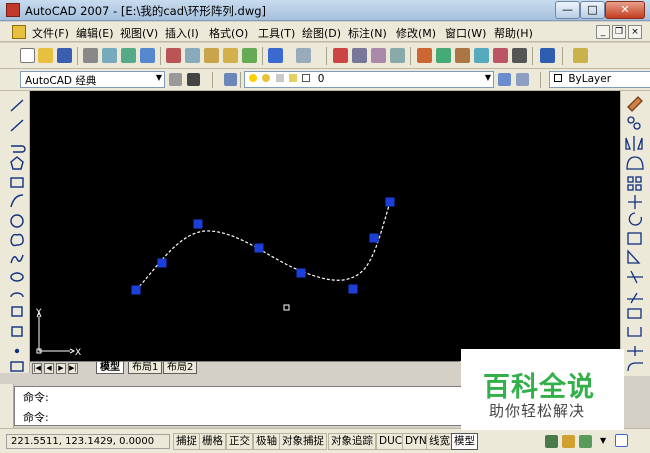 This screenshot has width=650, height=453. What do you see at coordinates (139, 33) in the screenshot?
I see `menu-view: 视图(V)` at bounding box center [139, 33].